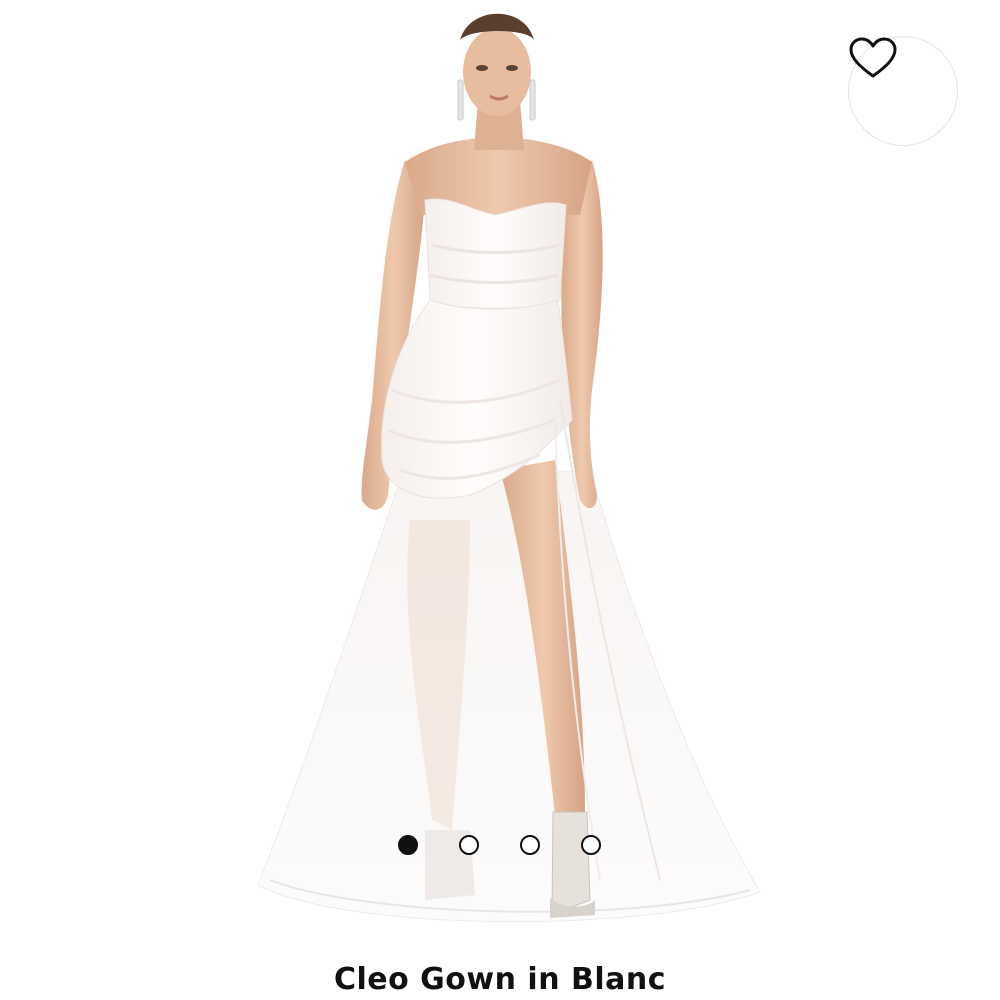  Describe the element at coordinates (499, 845) in the screenshot. I see `carousel-pagination` at that location.